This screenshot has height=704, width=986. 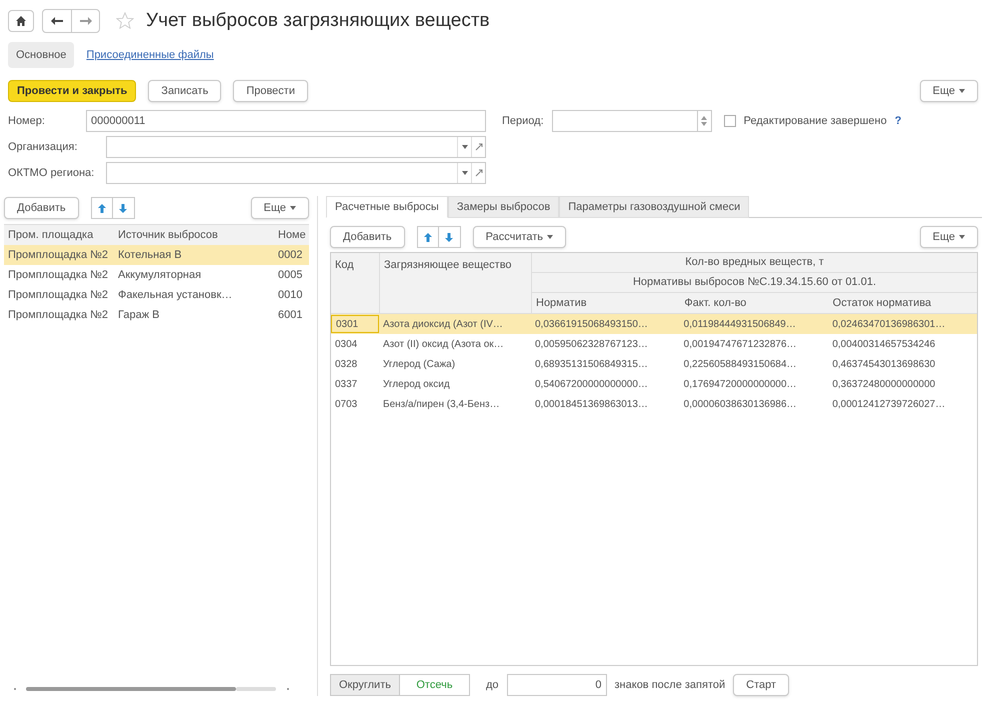 I want to click on column-header: Источник выбросов, so click(x=168, y=235).